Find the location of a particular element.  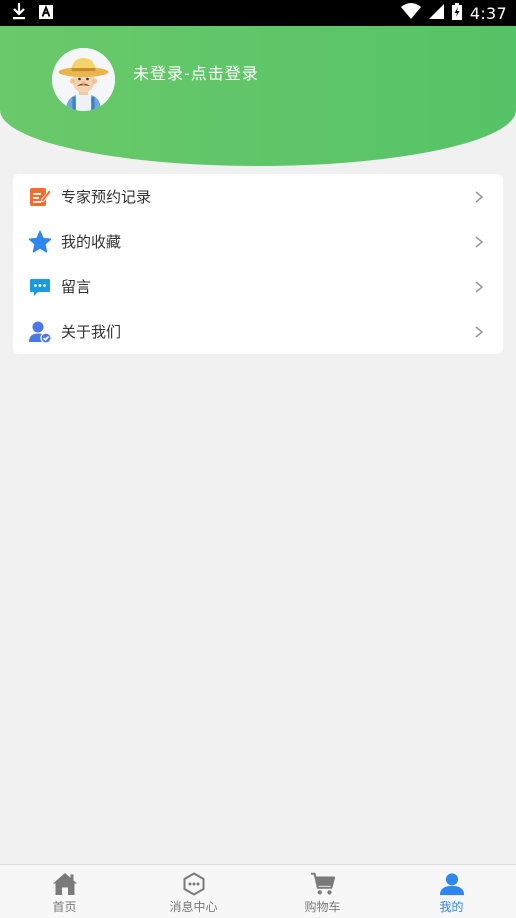

tab-cart: 购物车 is located at coordinates (322, 891).